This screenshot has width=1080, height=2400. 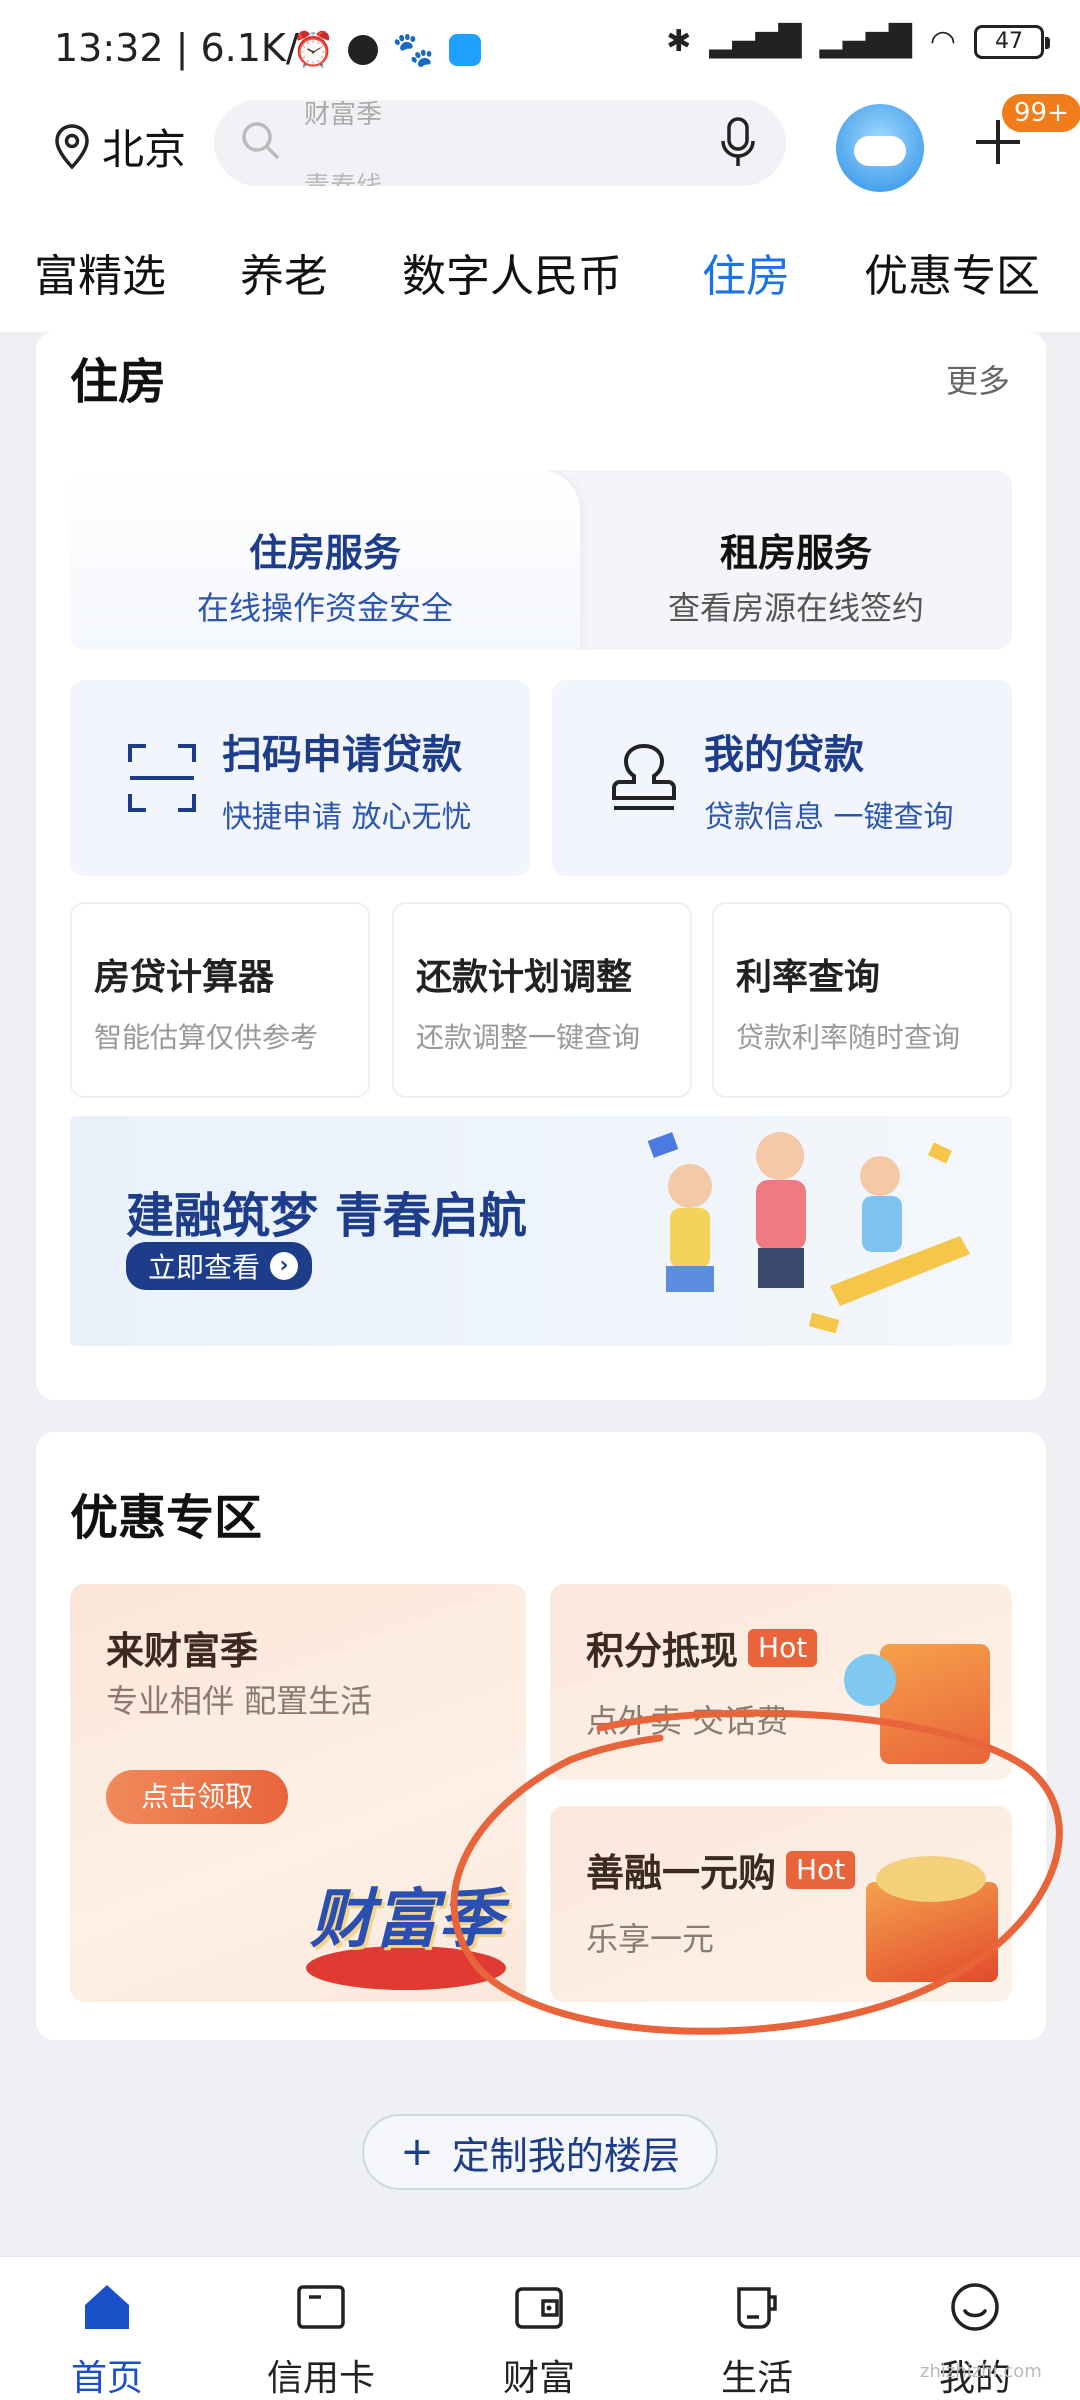 I want to click on plus-icon: +, so click(x=417, y=2152).